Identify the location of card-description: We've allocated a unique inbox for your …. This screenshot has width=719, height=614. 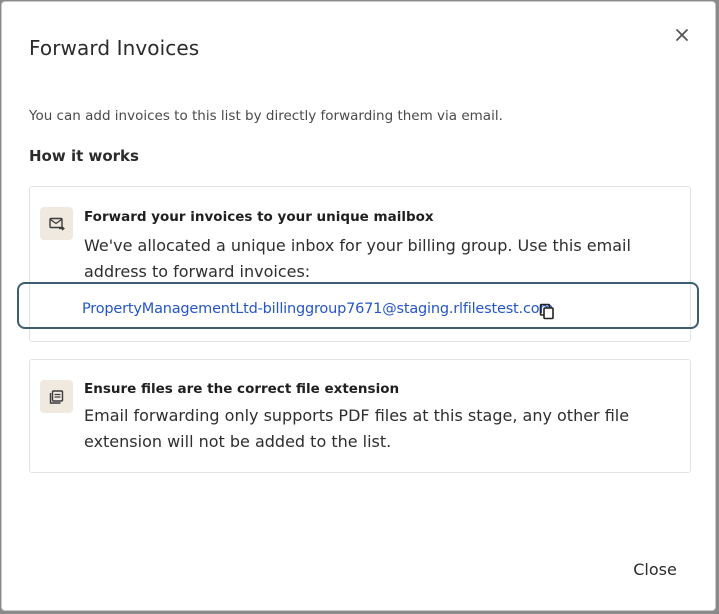
(357, 258).